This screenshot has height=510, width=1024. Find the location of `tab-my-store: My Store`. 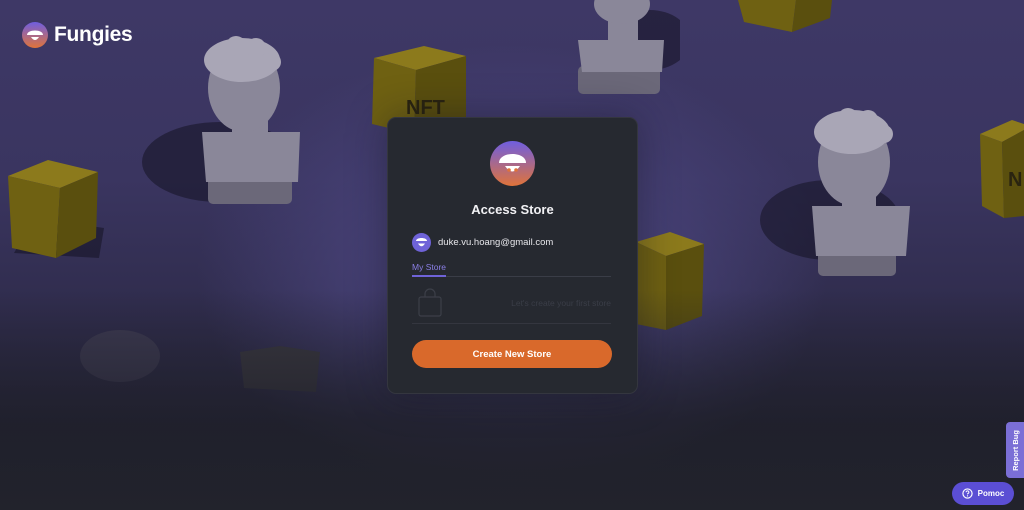

tab-my-store: My Store is located at coordinates (429, 269).